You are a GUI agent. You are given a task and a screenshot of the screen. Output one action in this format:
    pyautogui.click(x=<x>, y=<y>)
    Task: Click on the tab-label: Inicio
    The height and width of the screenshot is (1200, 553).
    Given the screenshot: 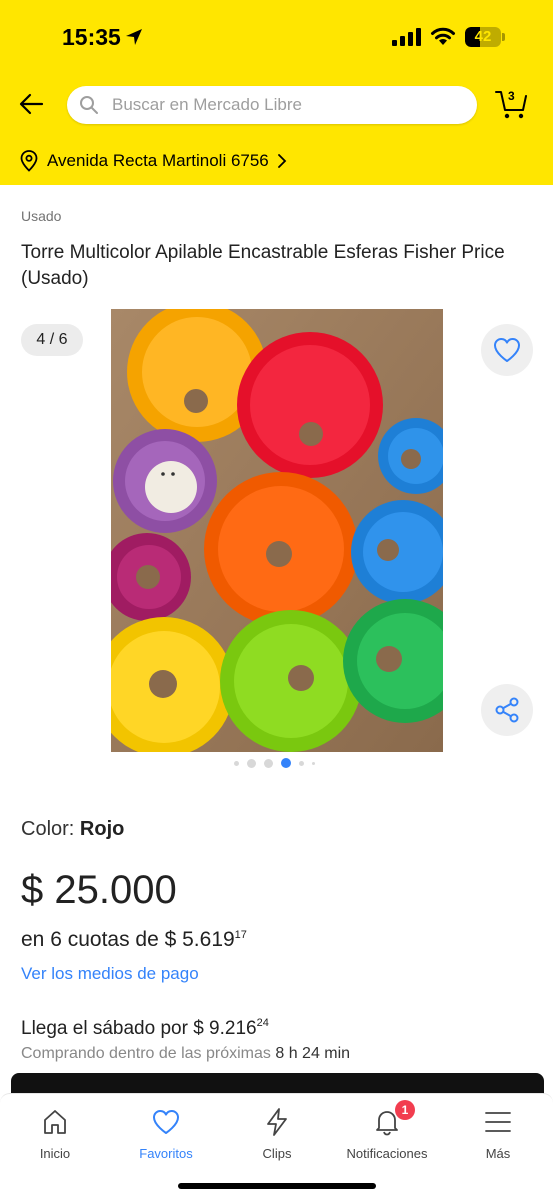 What is the action you would take?
    pyautogui.click(x=55, y=1153)
    